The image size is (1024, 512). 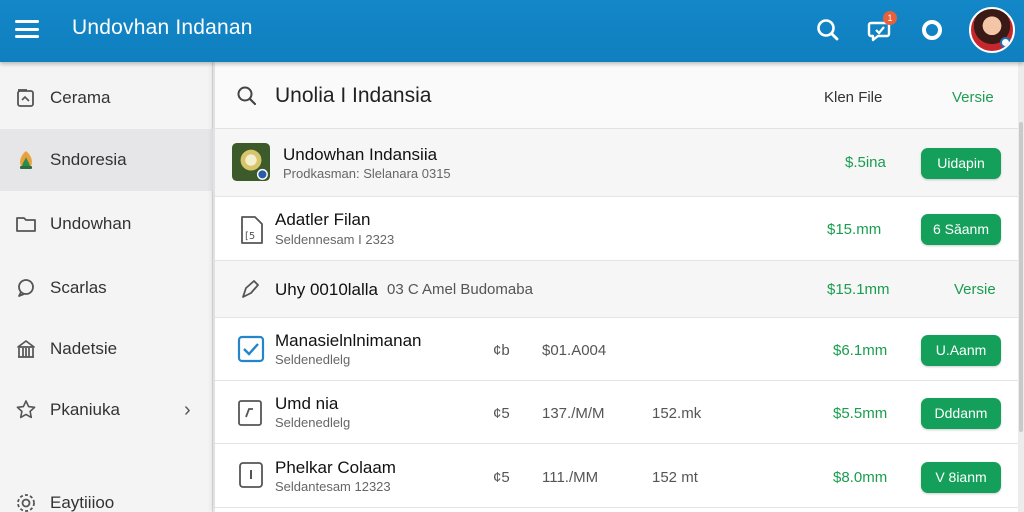 What do you see at coordinates (333, 486) in the screenshot?
I see `row-subtitle: Seldantesam 12323` at bounding box center [333, 486].